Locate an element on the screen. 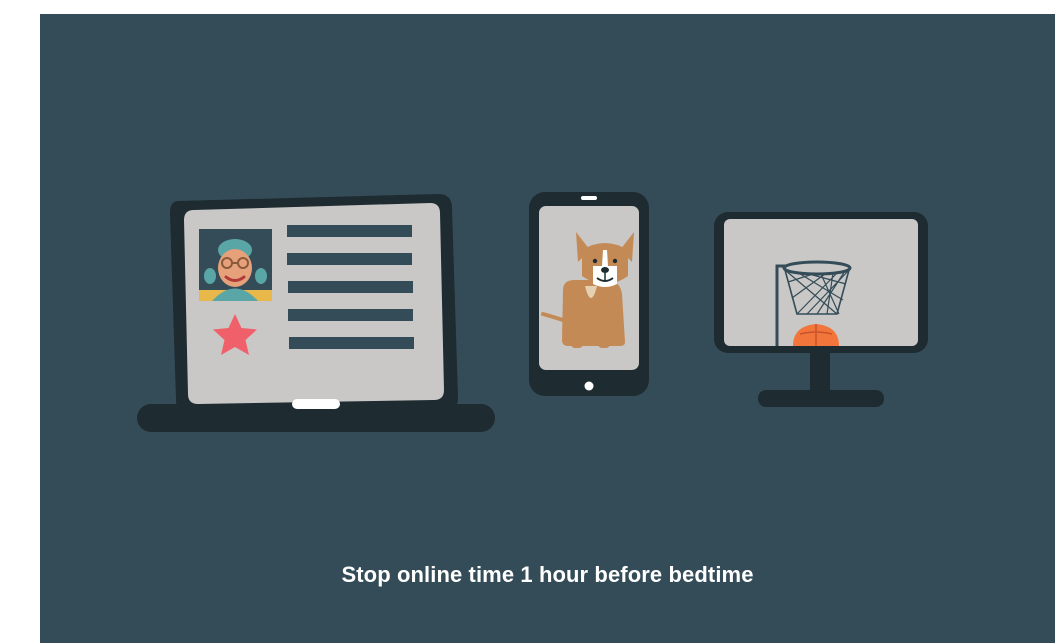 The width and height of the screenshot is (1055, 643). slide-caption: Stop online time 1 hour before bedtime is located at coordinates (547, 574).